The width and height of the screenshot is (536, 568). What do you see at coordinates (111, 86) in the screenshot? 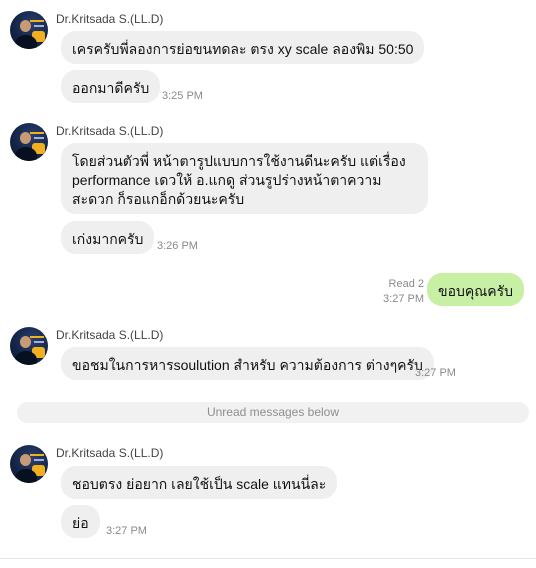
I see `message-bubble: ออกมาดีครับ` at bounding box center [111, 86].